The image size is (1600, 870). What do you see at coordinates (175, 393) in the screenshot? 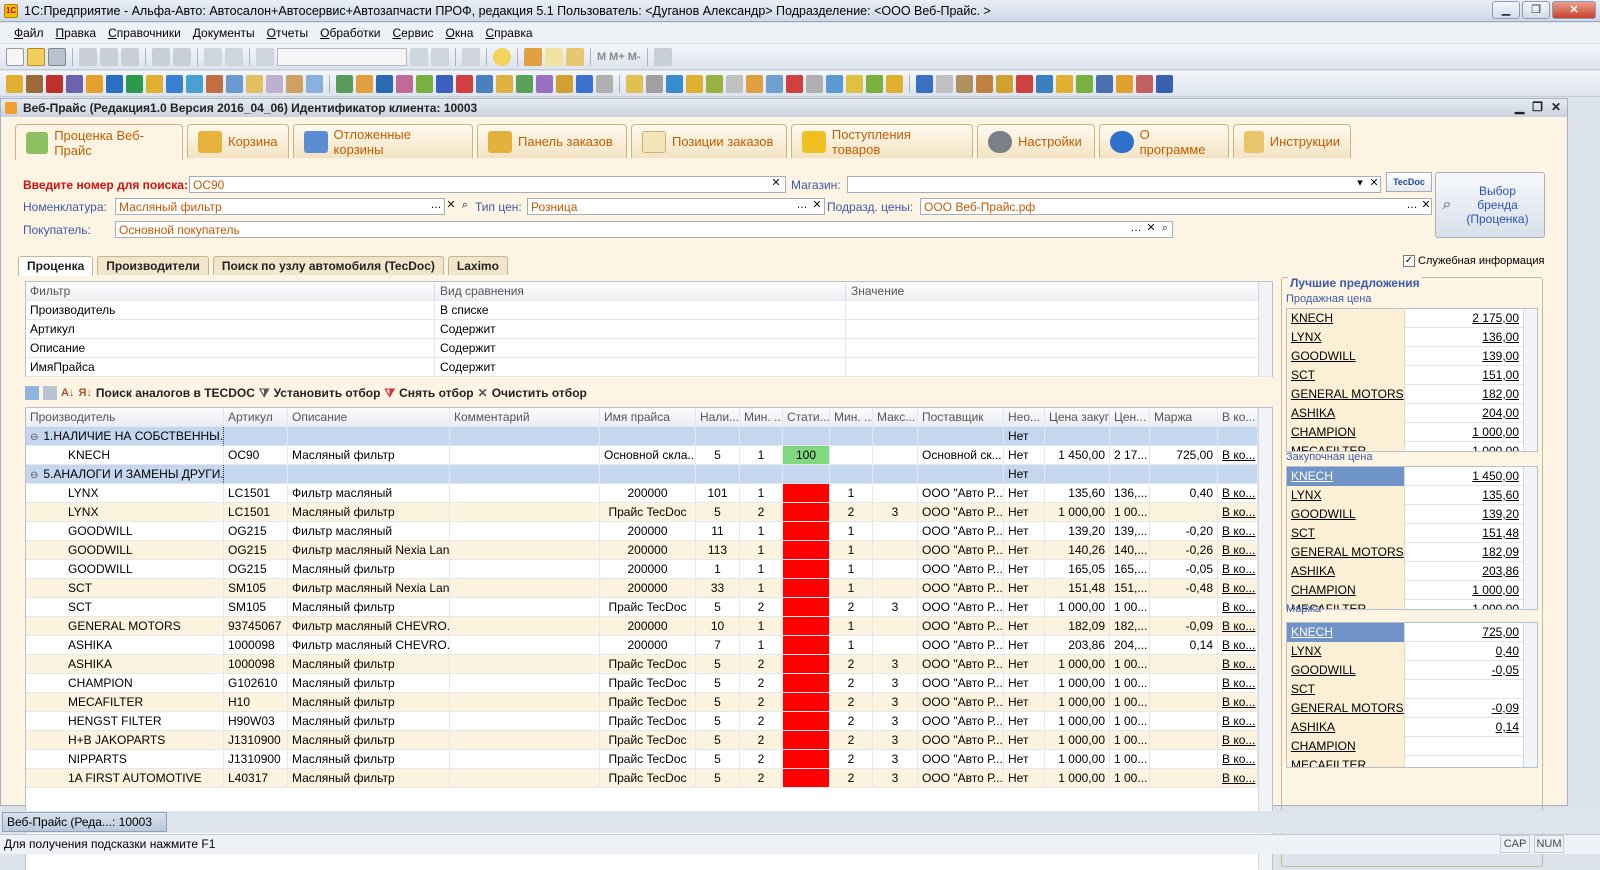
I see `tecdoc-analogs-button: Поиск аналогов в TECDOC` at bounding box center [175, 393].